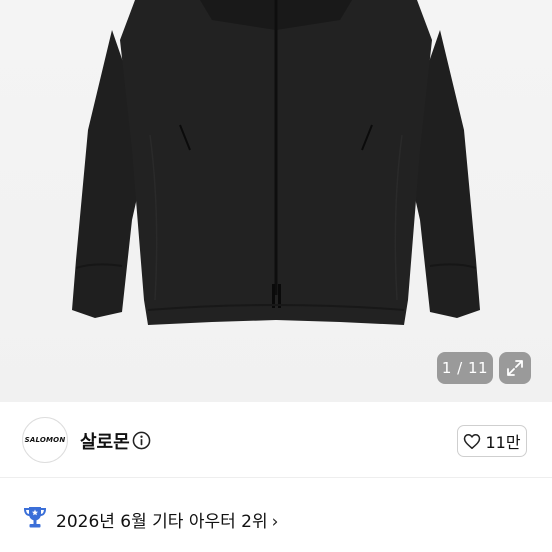  I want to click on image-pager-text: 1 / 11, so click(465, 368).